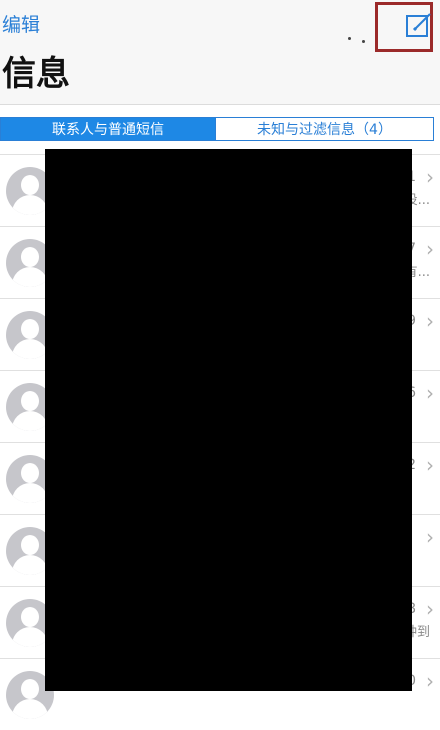  What do you see at coordinates (357, 37) in the screenshot?
I see `status-dots` at bounding box center [357, 37].